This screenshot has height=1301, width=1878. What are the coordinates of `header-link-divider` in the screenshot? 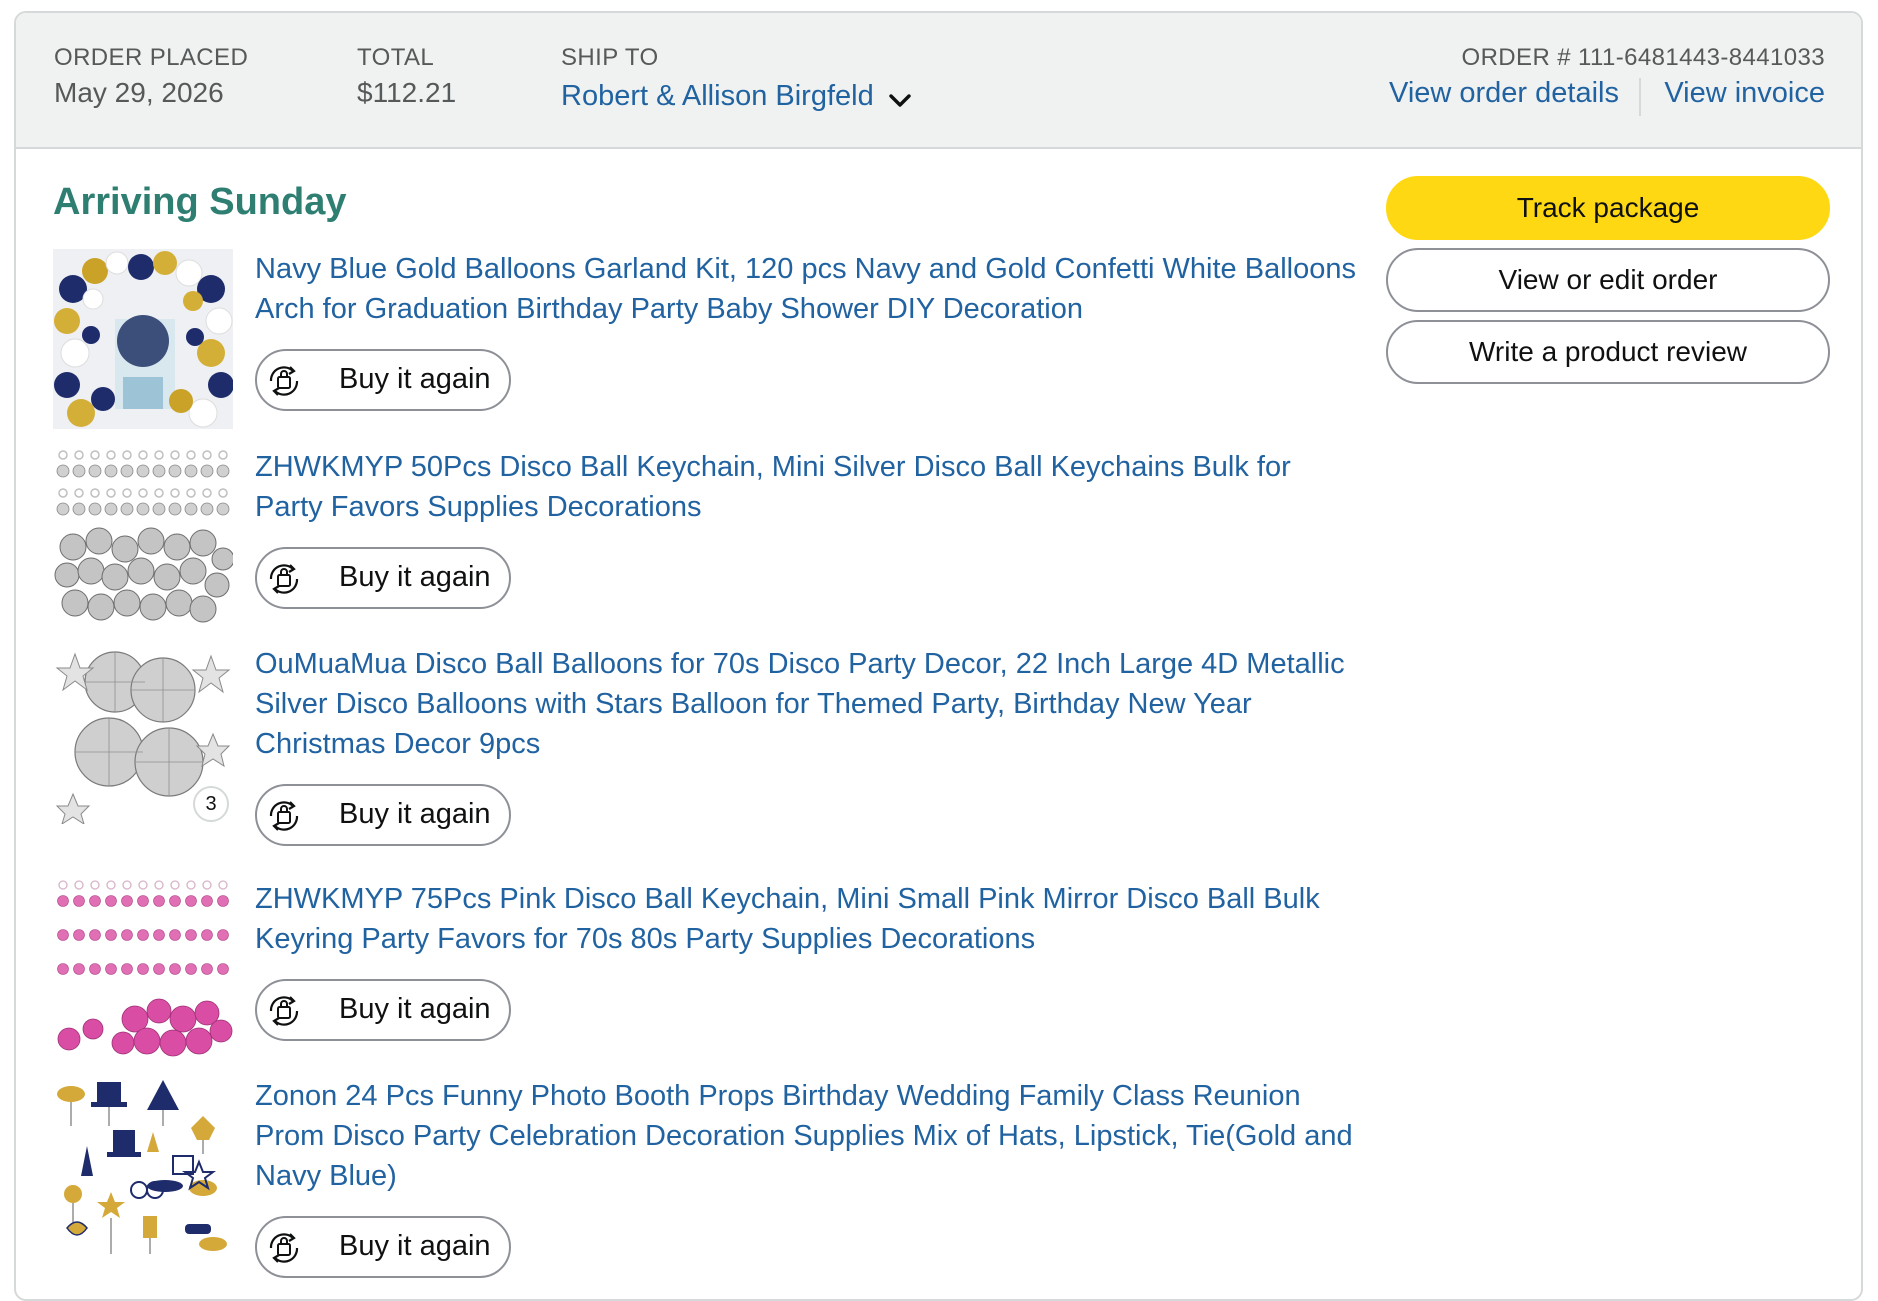 It's located at (1640, 97).